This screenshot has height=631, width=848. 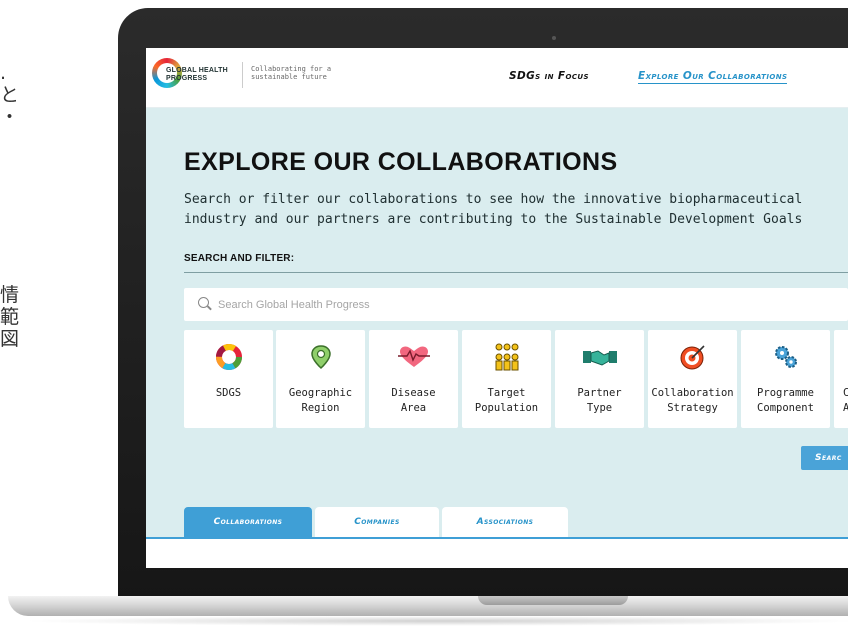 I want to click on heart-pulse-icon, so click(x=413, y=357).